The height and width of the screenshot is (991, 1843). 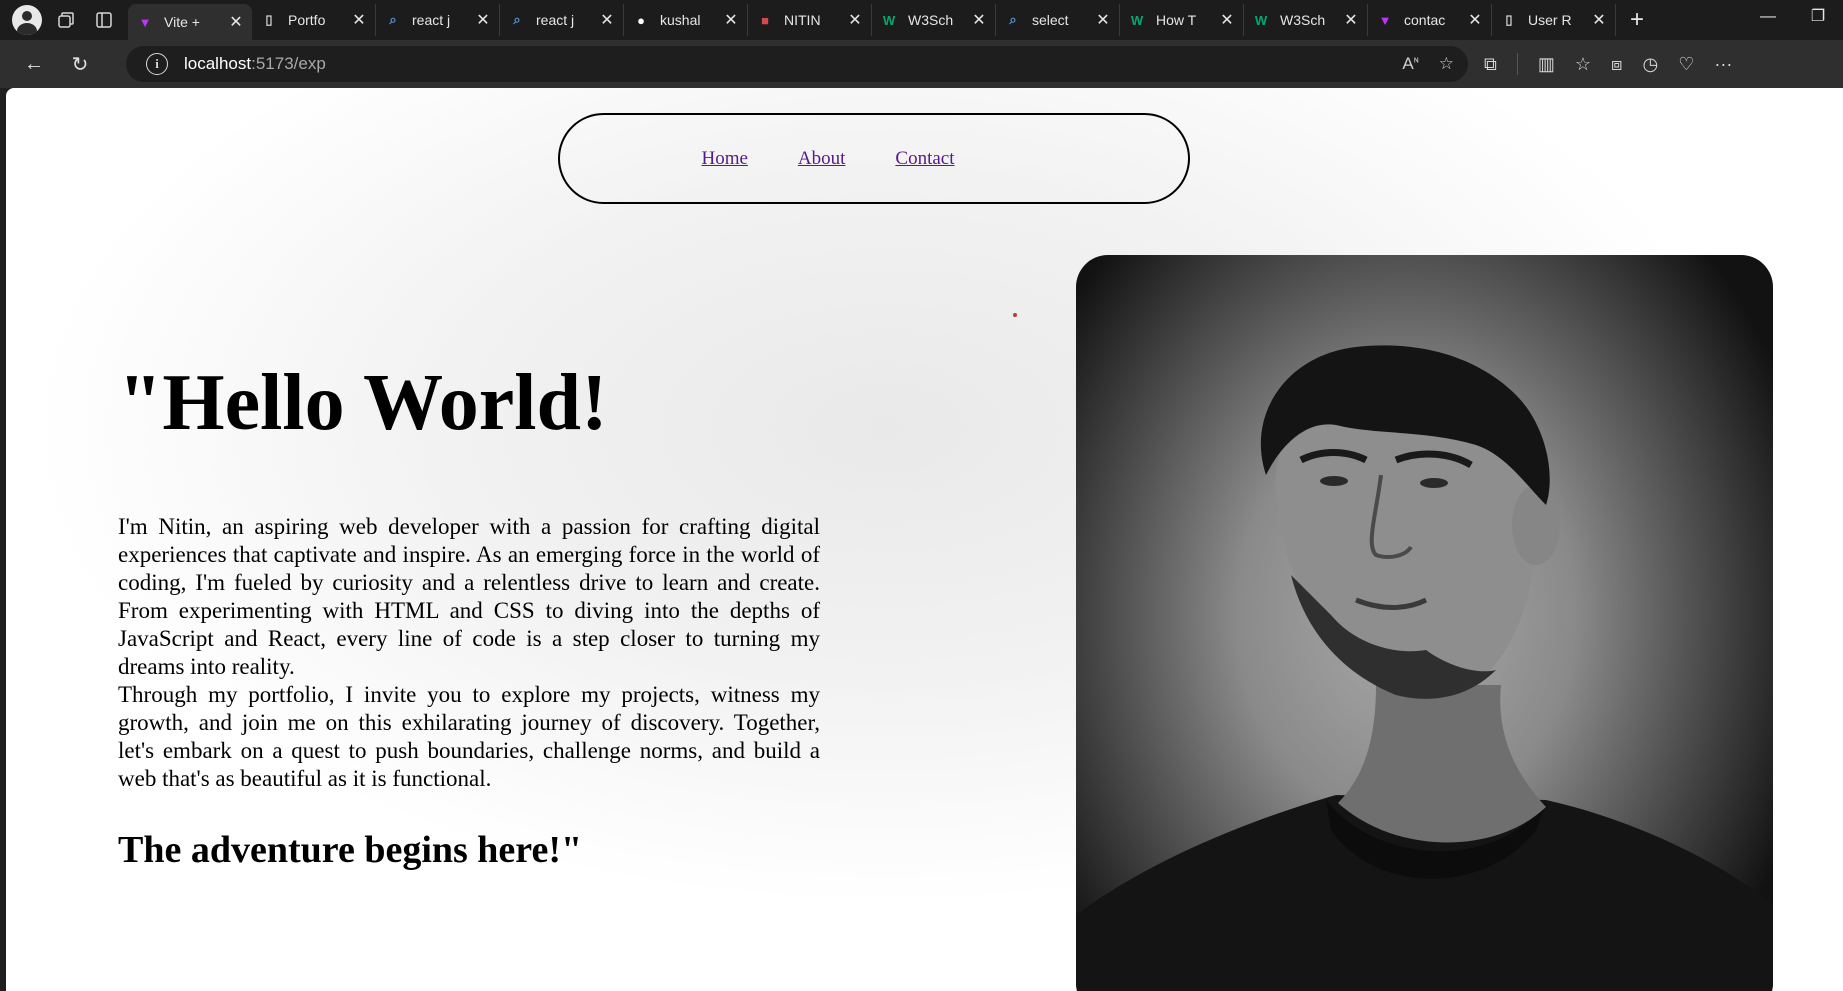 I want to click on extensions-icon: ⧉, so click(x=1490, y=64).